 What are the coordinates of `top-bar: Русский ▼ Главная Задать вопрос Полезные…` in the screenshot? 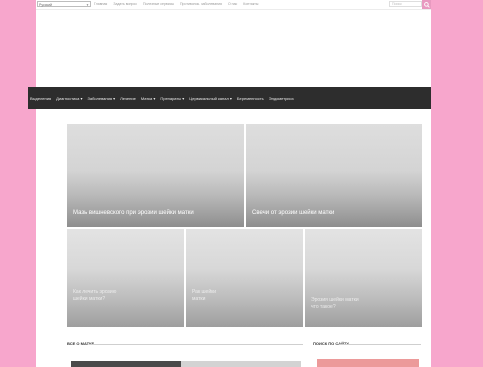 It's located at (233, 5).